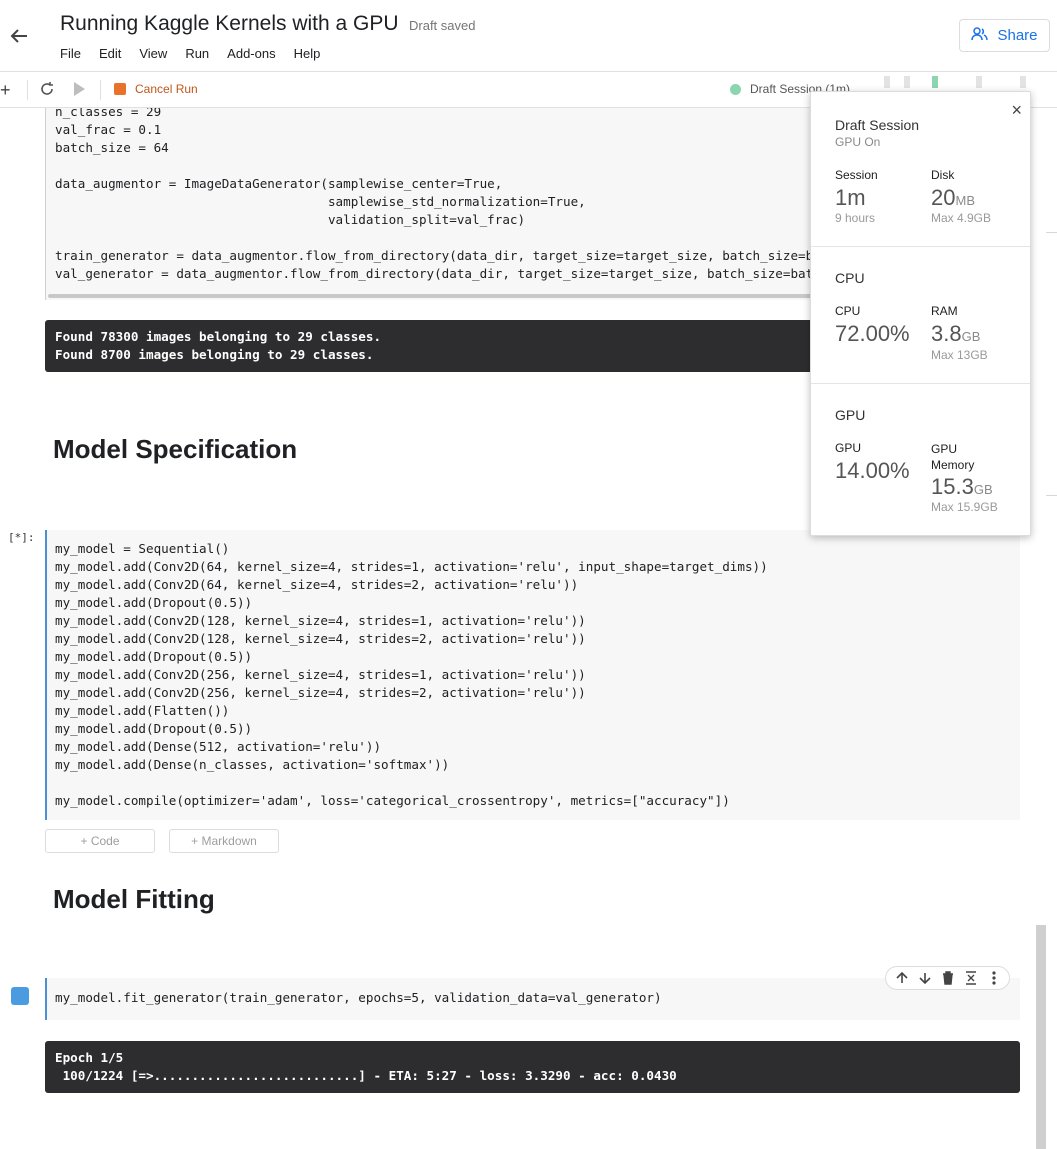  What do you see at coordinates (855, 218) in the screenshot?
I see `session-limit: 9 hours` at bounding box center [855, 218].